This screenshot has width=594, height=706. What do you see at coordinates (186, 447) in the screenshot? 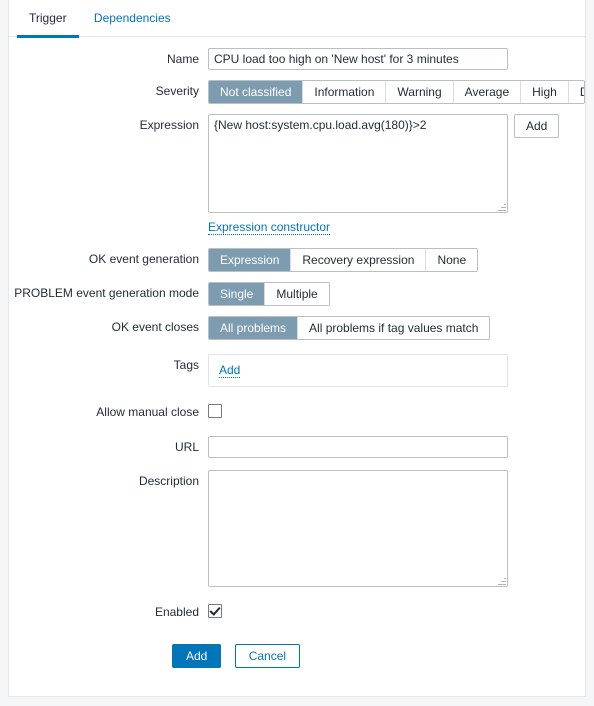
I see `url-label: URL` at bounding box center [186, 447].